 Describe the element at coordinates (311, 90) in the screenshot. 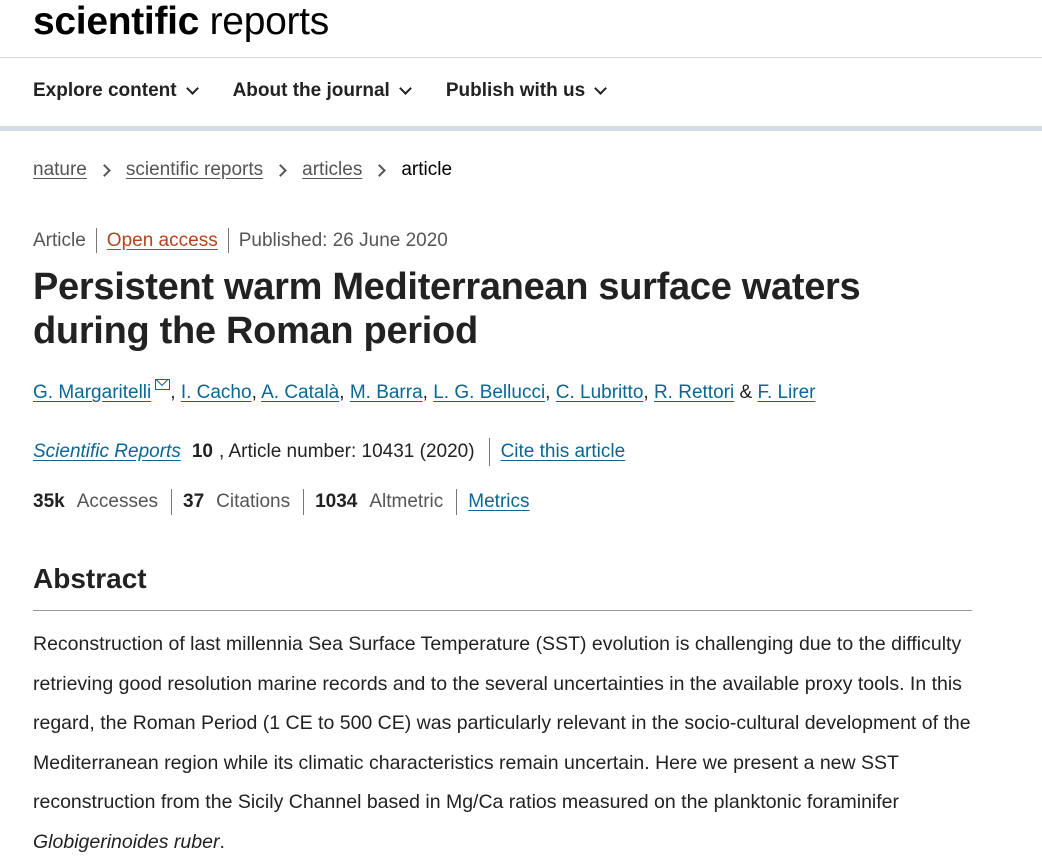

I see `nav-label: About the journal` at that location.